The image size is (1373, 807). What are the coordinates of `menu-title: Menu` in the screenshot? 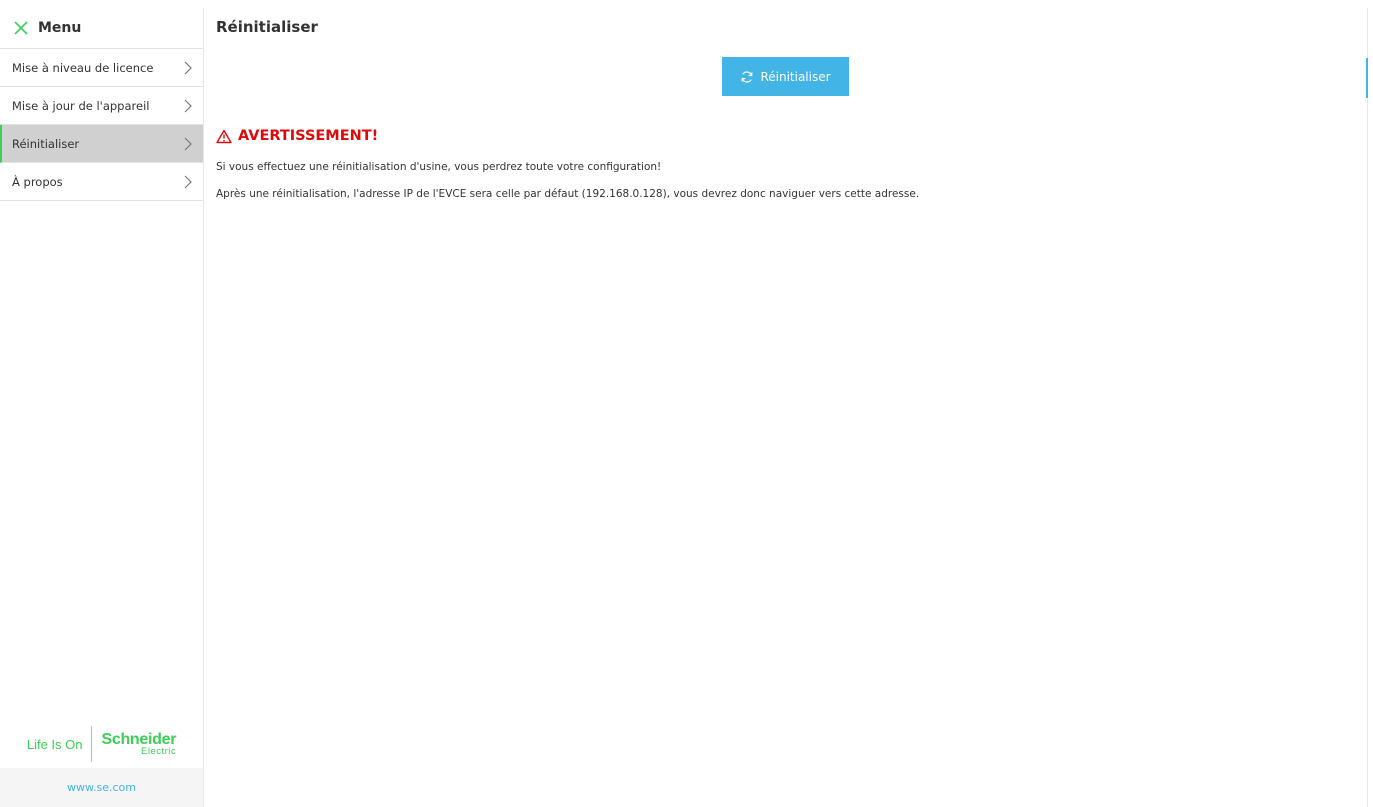 It's located at (60, 28).